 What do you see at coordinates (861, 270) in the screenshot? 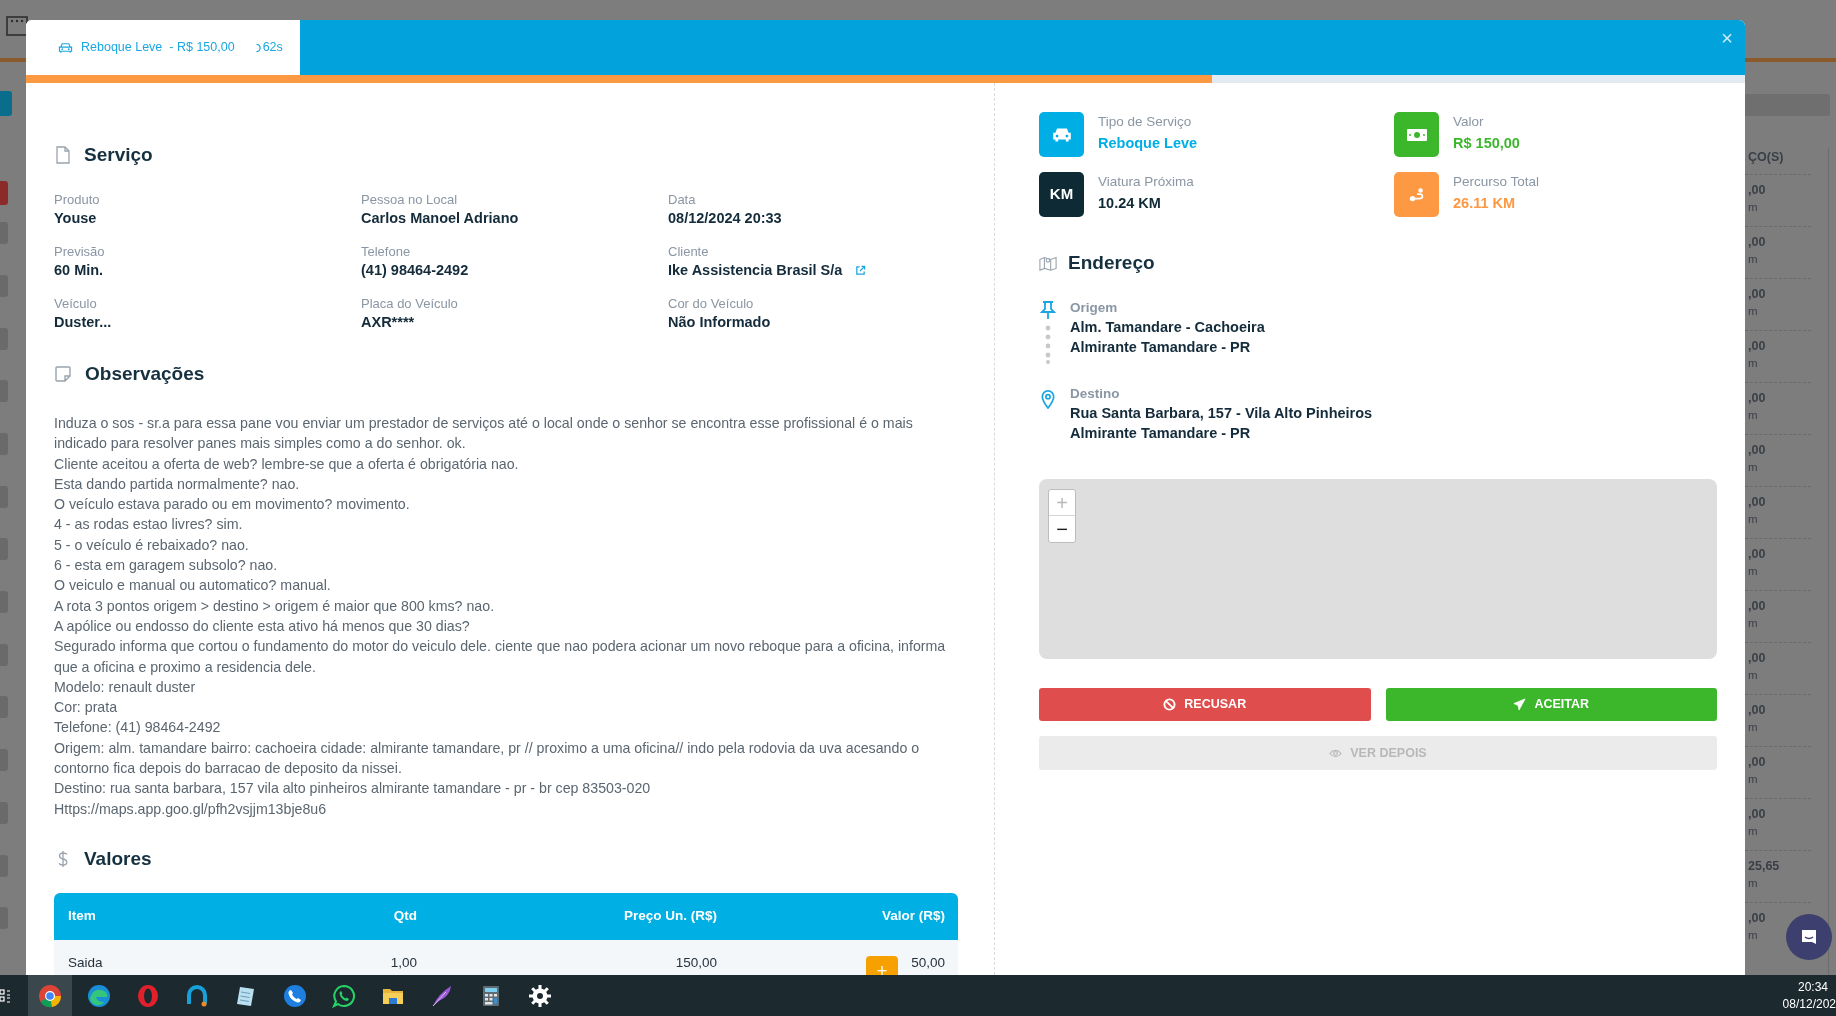
I see `external-link-icon` at bounding box center [861, 270].